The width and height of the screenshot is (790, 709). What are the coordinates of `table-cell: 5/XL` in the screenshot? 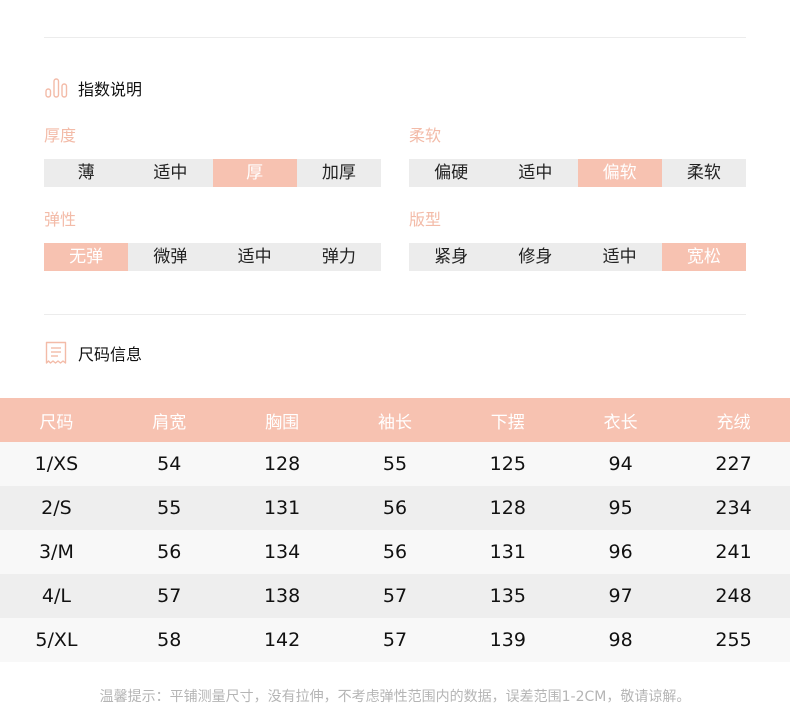 It's located at (56, 640).